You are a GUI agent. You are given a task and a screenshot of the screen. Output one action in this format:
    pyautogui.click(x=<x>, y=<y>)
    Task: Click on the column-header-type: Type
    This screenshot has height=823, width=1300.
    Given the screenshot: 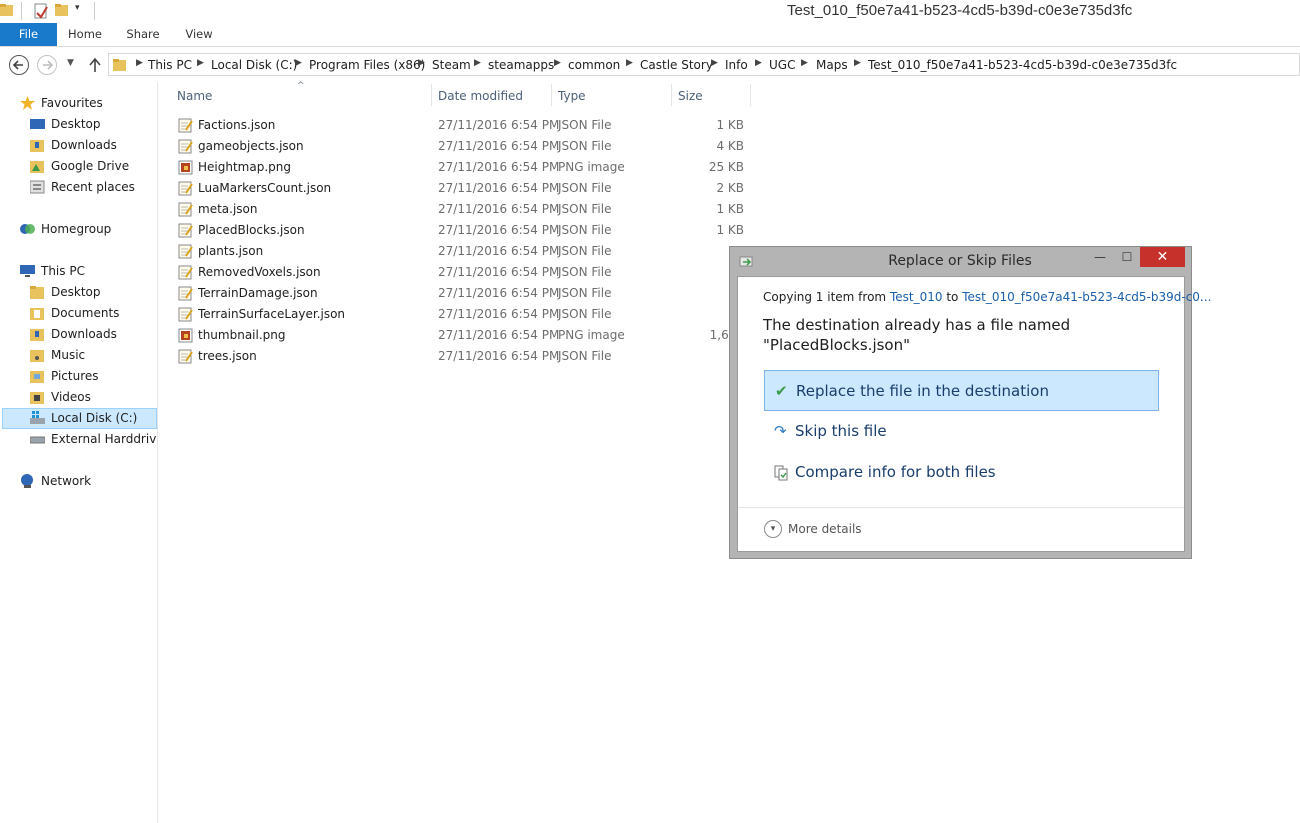 What is the action you would take?
    pyautogui.click(x=572, y=98)
    